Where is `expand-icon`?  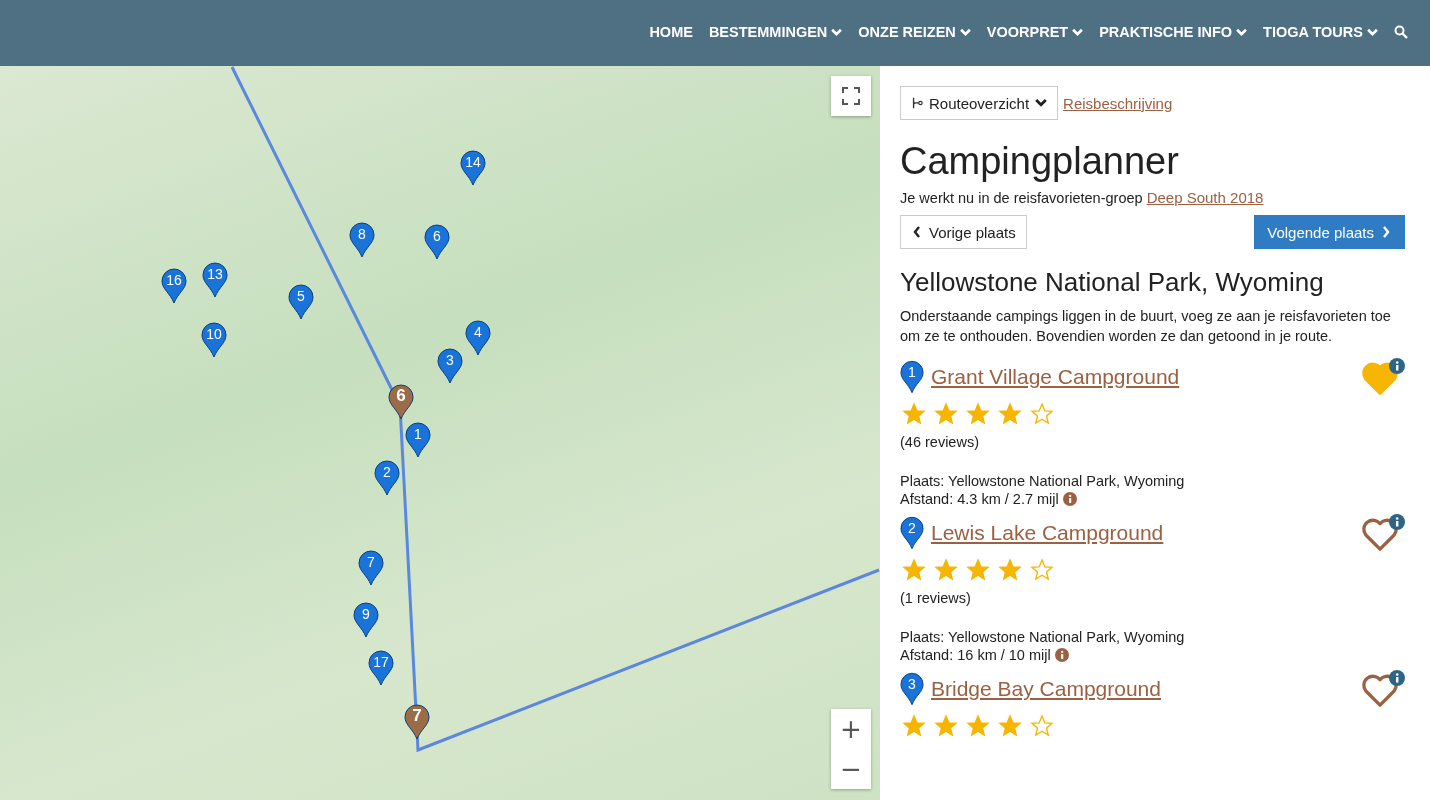 expand-icon is located at coordinates (851, 96).